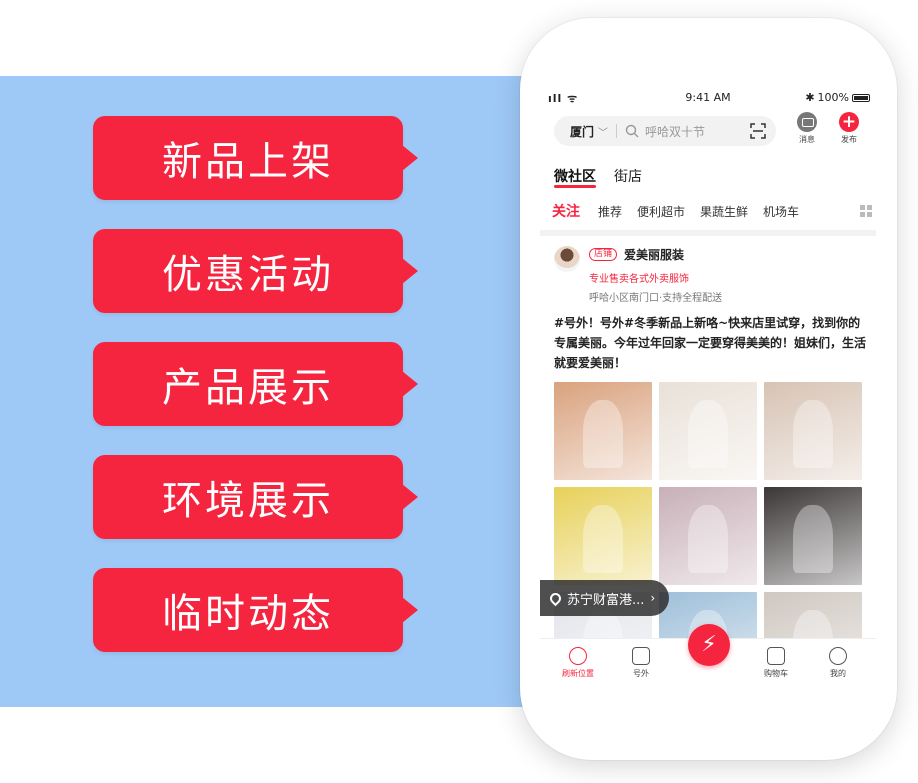 This screenshot has width=918, height=783. I want to click on post-button: + 发布, so click(849, 128).